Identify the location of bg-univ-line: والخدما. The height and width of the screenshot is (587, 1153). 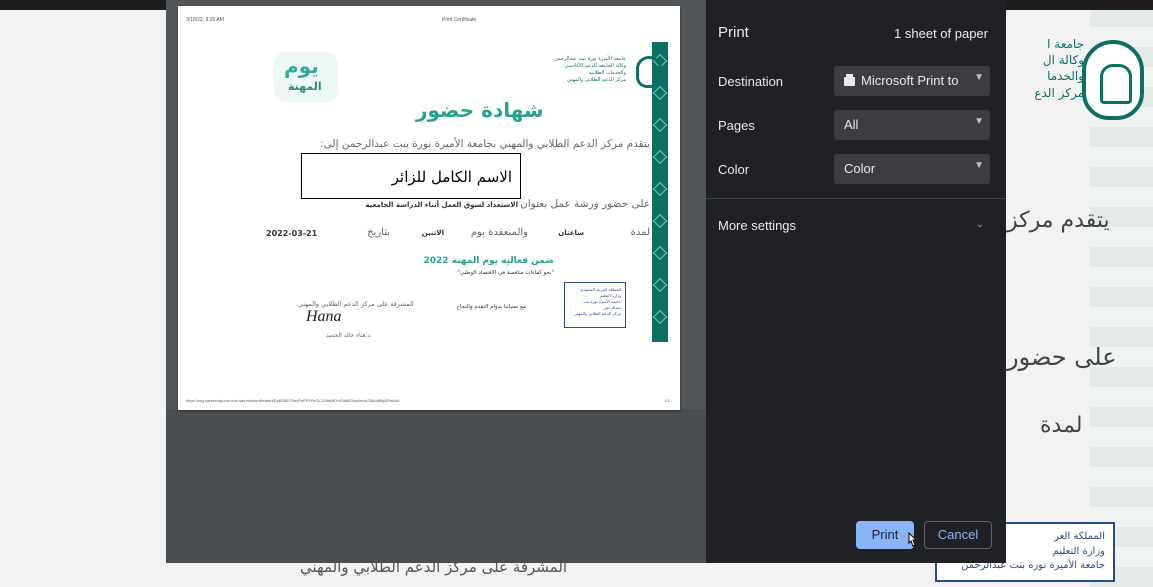
(1065, 76).